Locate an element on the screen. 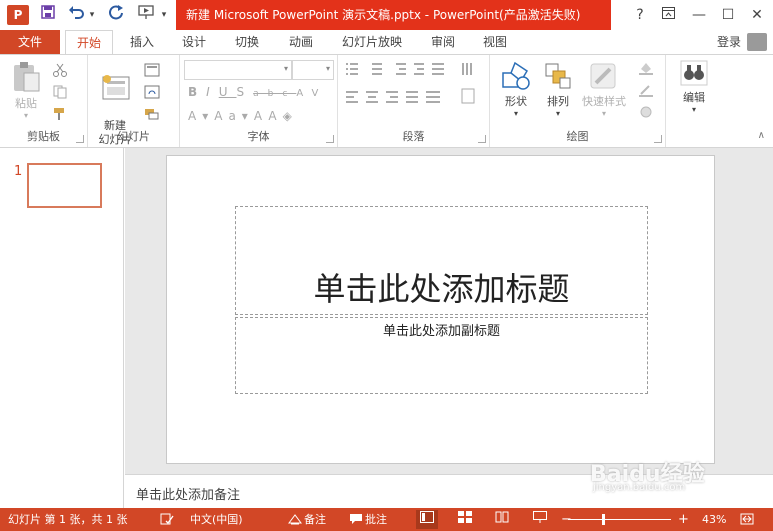 This screenshot has height=531, width=773. slideshow-button is located at coordinates (540, 519).